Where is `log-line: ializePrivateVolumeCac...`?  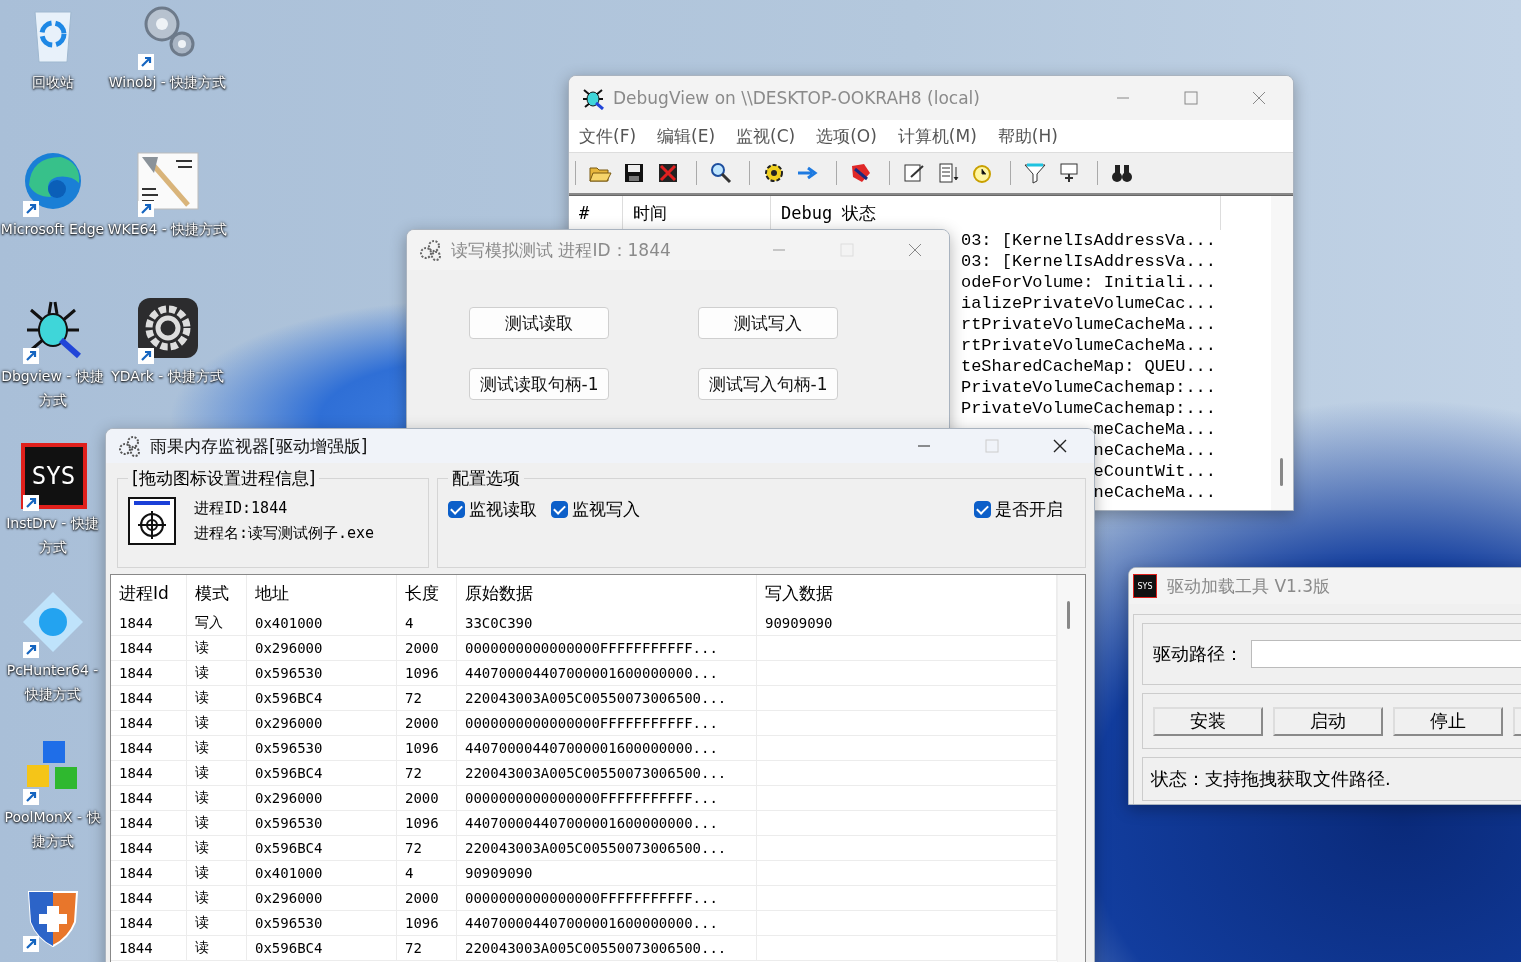
log-line: ializePrivateVolumeCac... is located at coordinates (1088, 303).